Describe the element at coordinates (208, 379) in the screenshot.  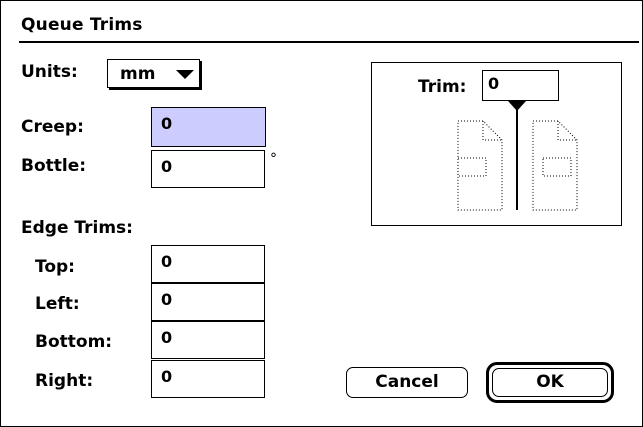
I see `edge-right-field: 0` at that location.